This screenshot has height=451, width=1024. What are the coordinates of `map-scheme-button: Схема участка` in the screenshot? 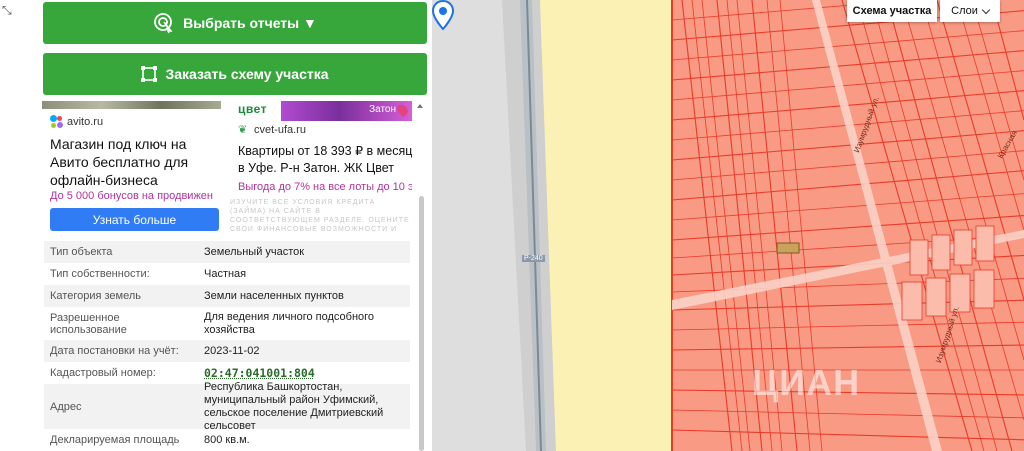 It's located at (892, 11).